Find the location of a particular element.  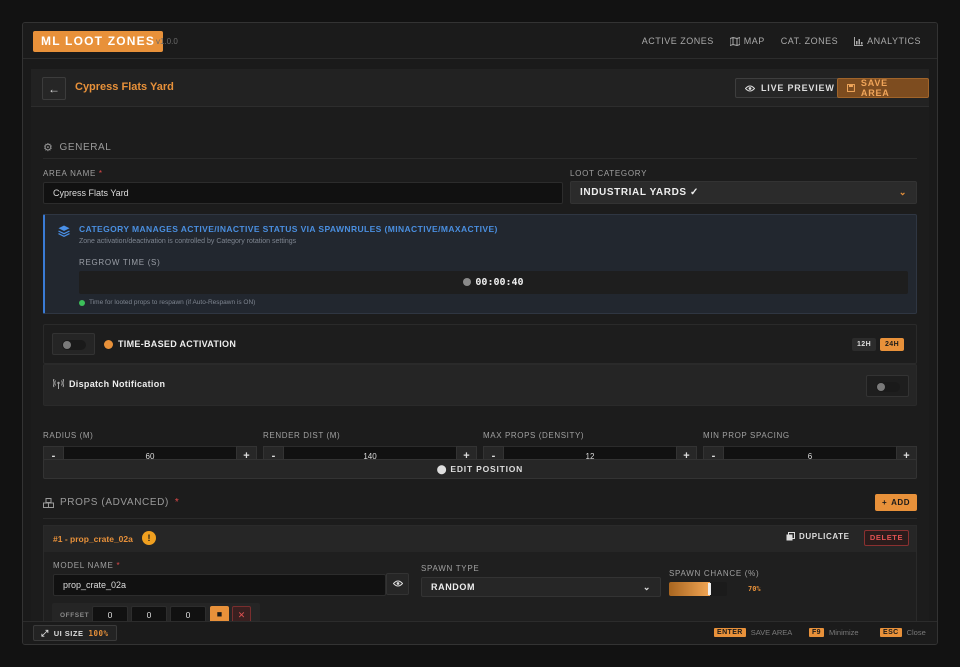

offset-z-input: 0 is located at coordinates (188, 613).